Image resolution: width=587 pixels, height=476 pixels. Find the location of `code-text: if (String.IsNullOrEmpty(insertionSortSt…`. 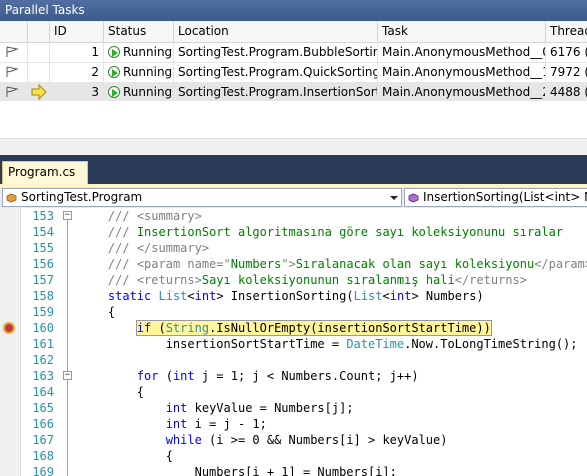

code-text: if (String.IsNullOrEmpty(insertionSortSt… is located at coordinates (285, 328).